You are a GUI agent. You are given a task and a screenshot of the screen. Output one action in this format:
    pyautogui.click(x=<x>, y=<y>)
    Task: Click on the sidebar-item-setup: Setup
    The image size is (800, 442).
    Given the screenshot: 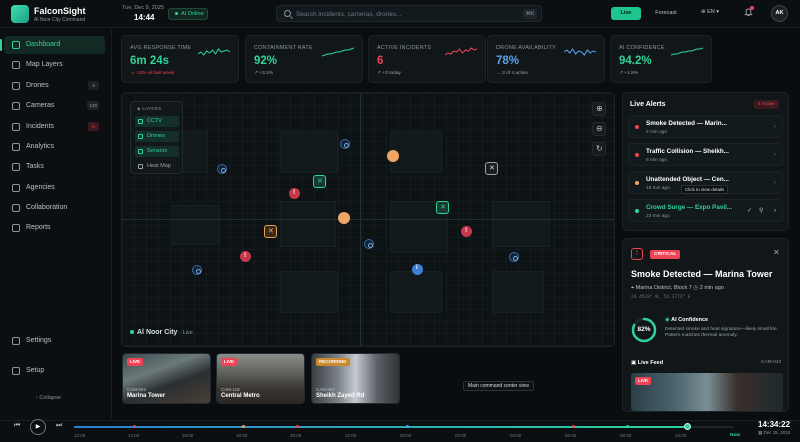 What is the action you would take?
    pyautogui.click(x=54, y=371)
    